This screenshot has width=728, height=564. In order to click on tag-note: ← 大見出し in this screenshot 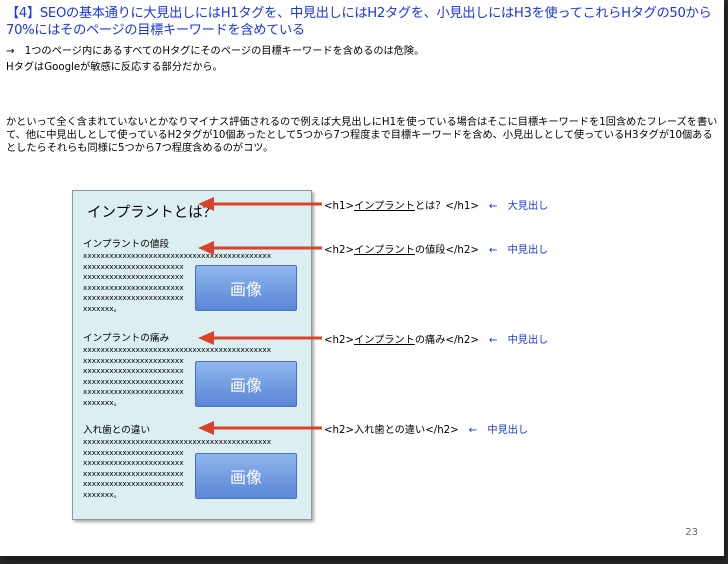, I will do `click(518, 206)`.